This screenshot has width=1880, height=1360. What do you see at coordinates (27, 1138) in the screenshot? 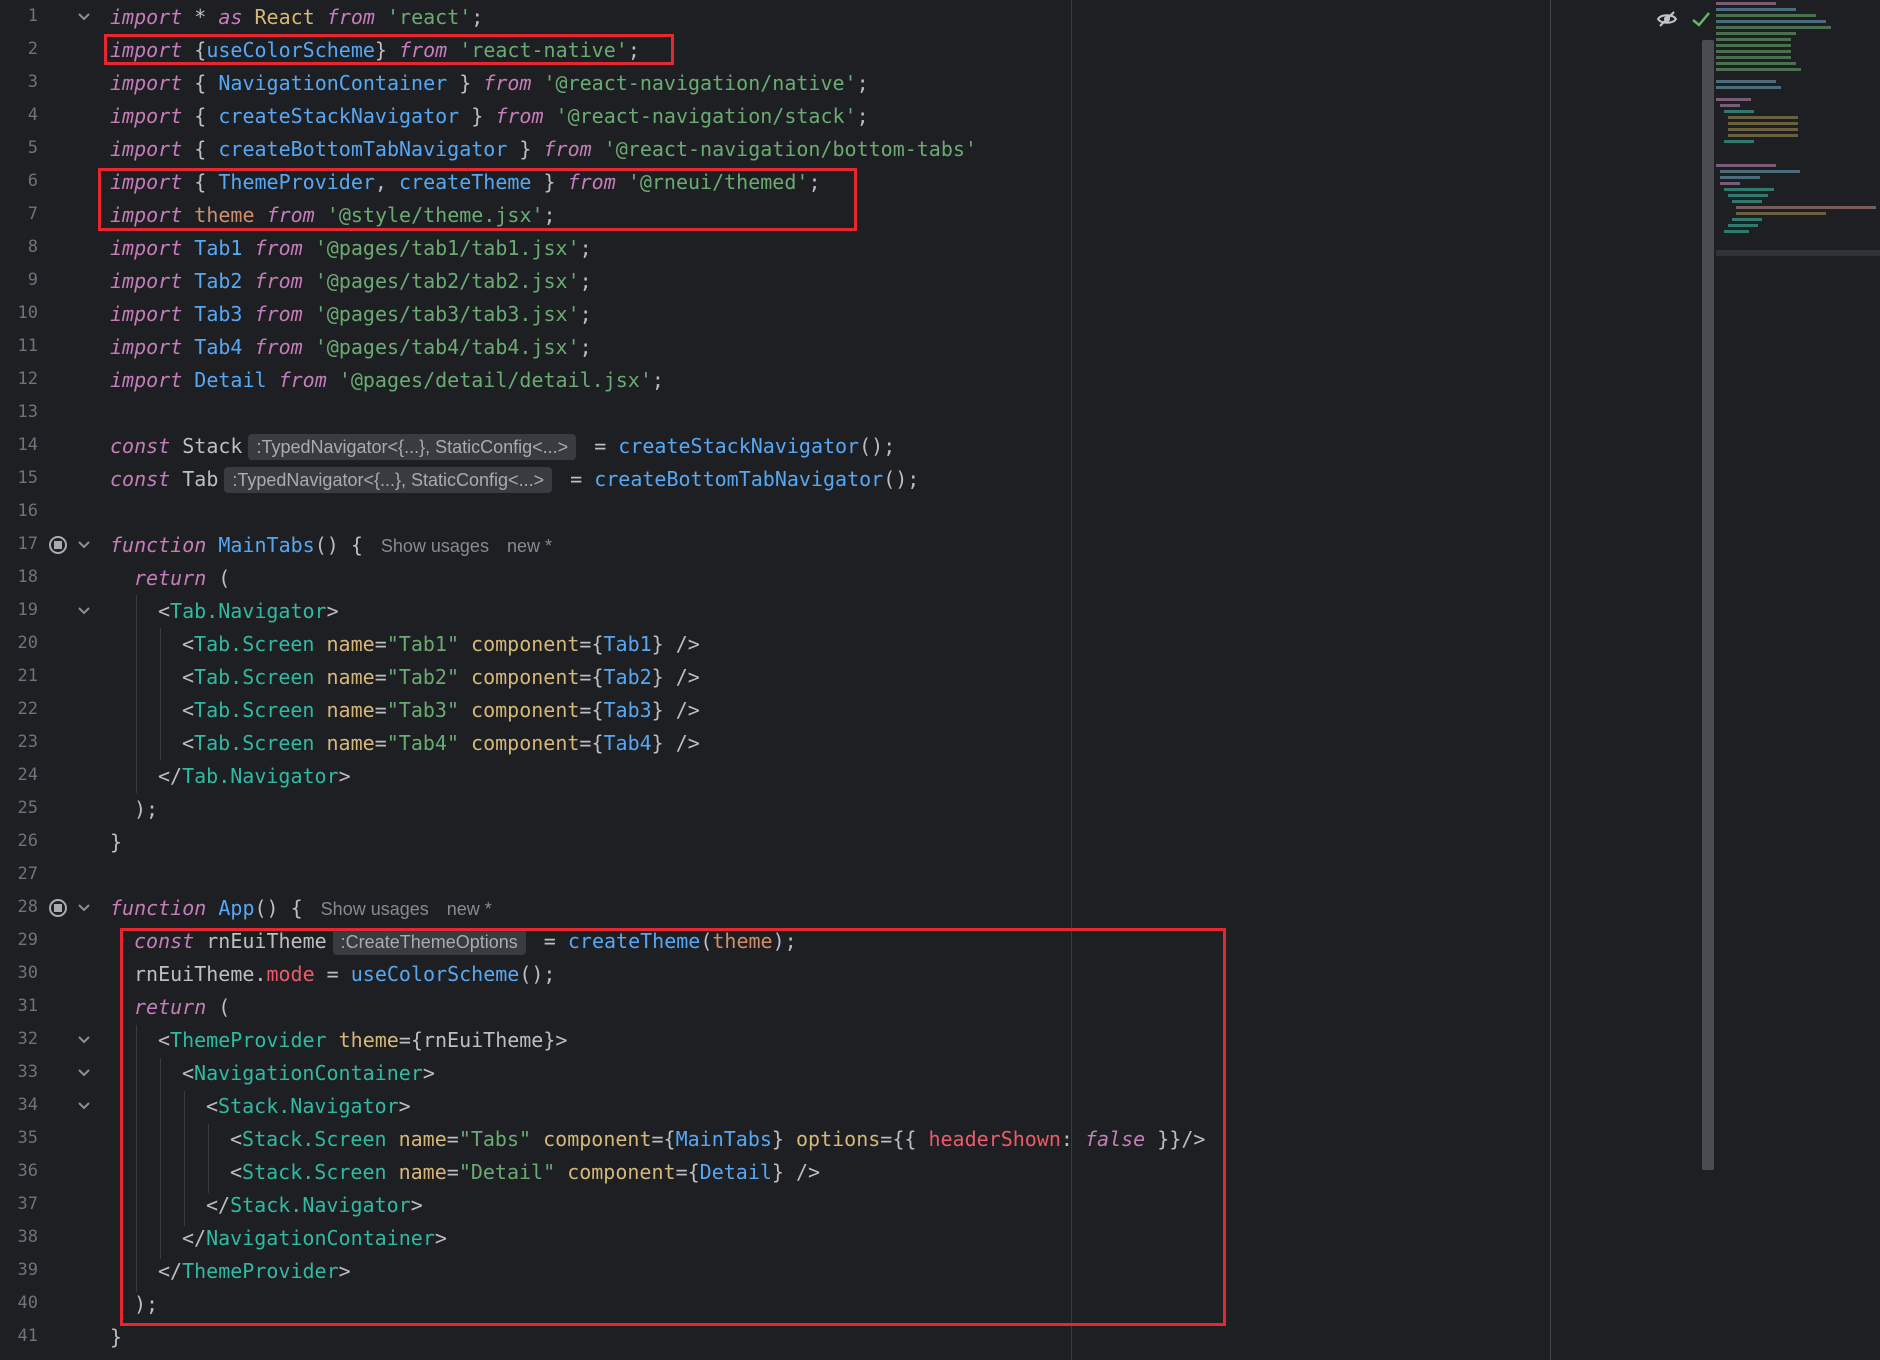
I see `line-number: 35` at bounding box center [27, 1138].